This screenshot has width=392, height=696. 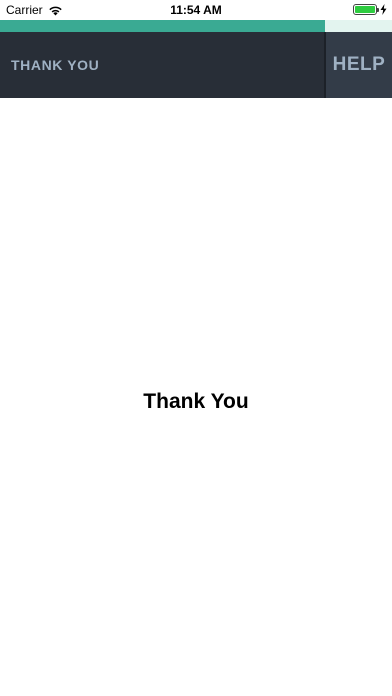 I want to click on page-title: THANK YOU, so click(x=55, y=65).